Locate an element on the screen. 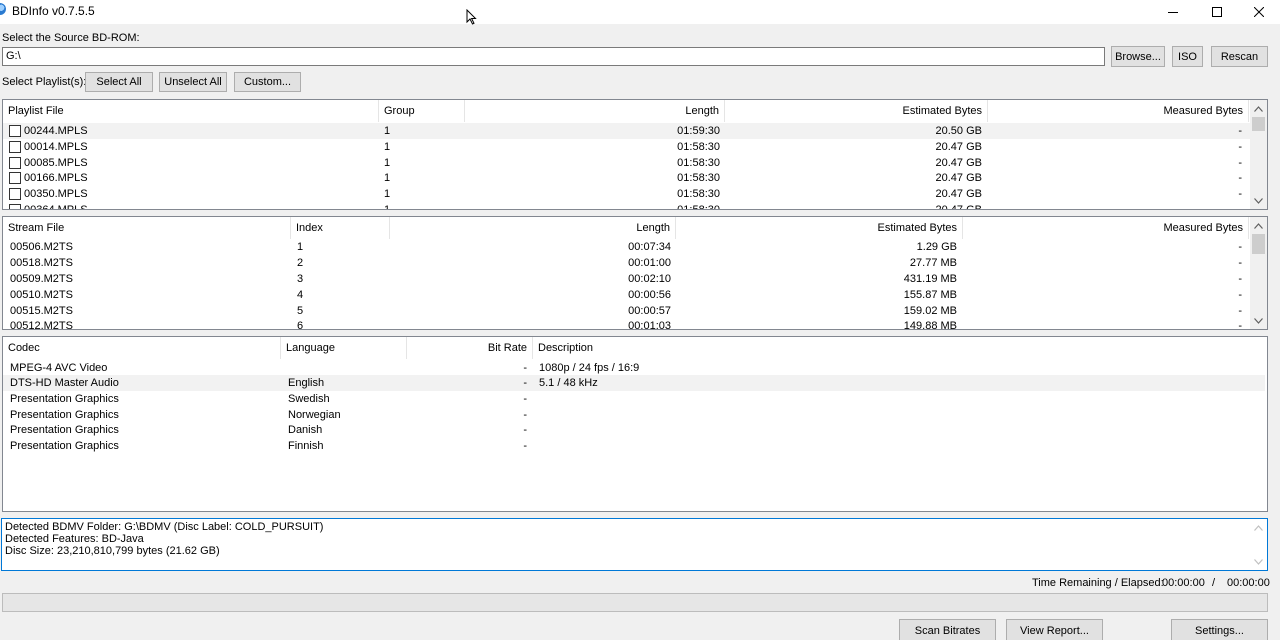  playlist-row: 00085.MPLS 1 01:58:30 20.47 GB - is located at coordinates (629, 163).